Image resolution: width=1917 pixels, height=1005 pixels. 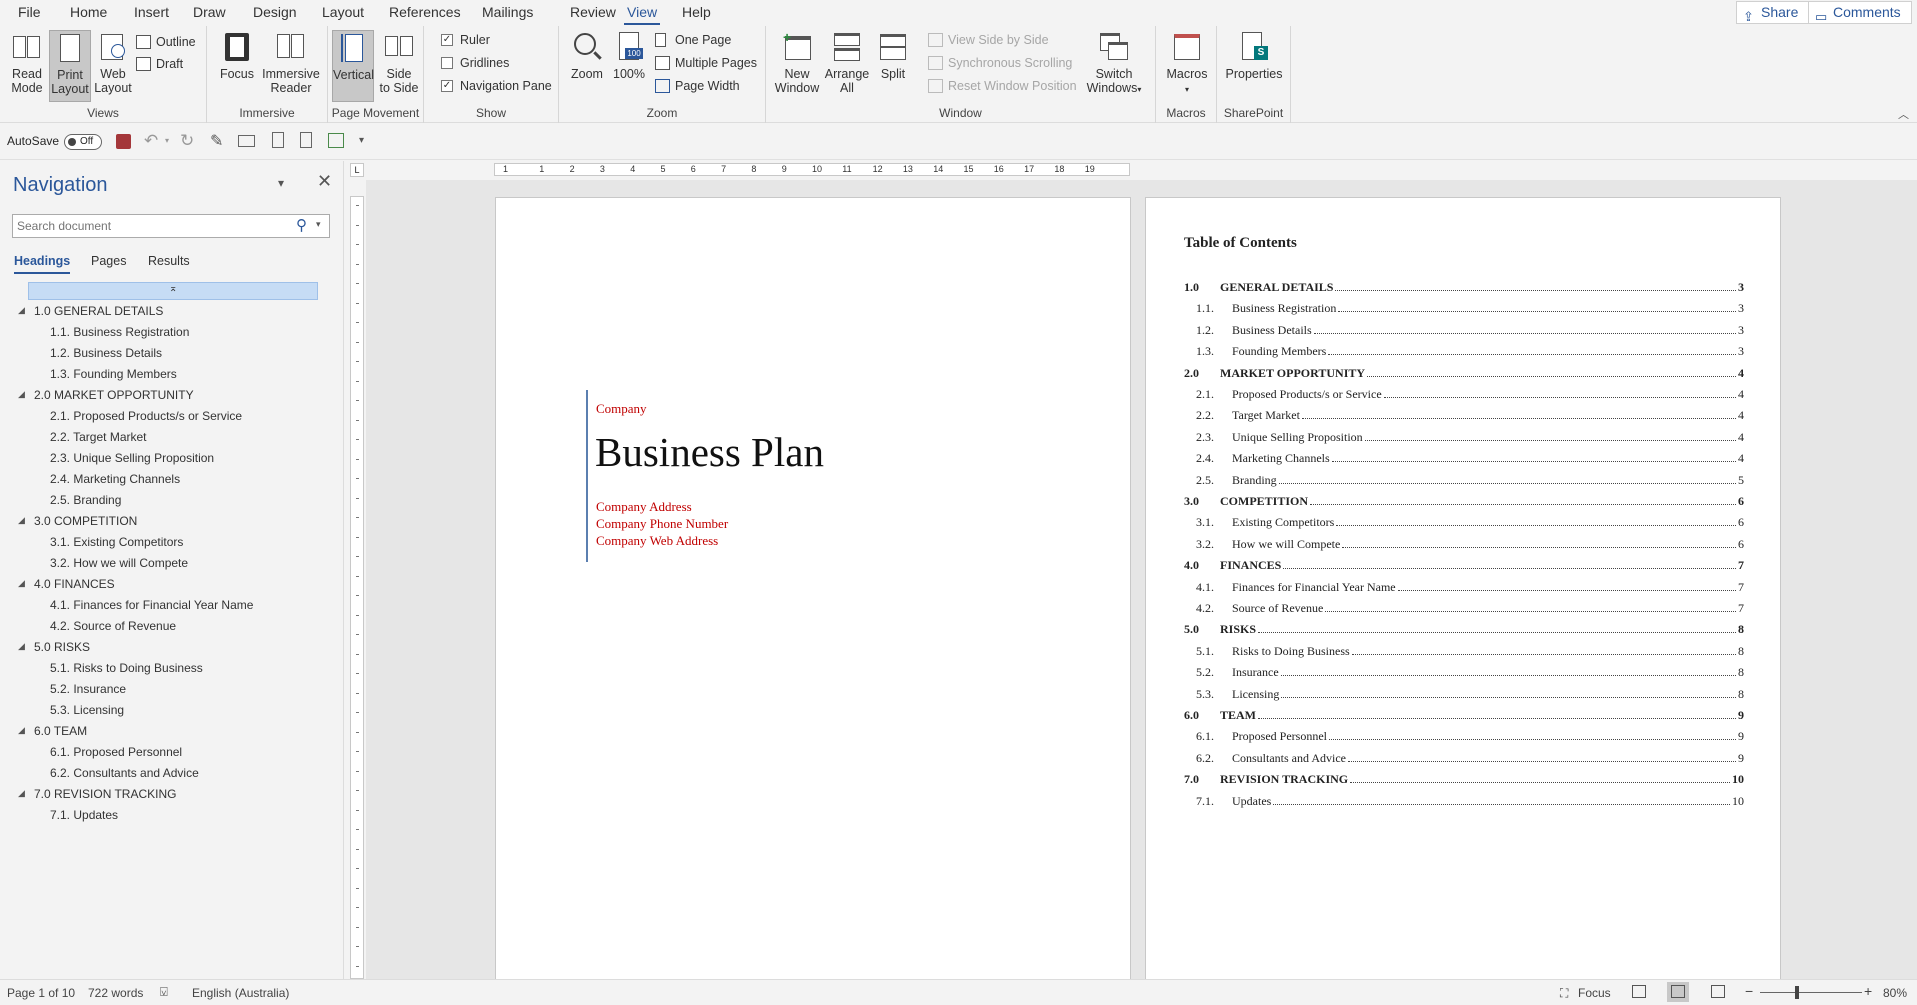 What do you see at coordinates (165, 542) in the screenshot?
I see `nav-heading-item: 3.1. Existing Competitors` at bounding box center [165, 542].